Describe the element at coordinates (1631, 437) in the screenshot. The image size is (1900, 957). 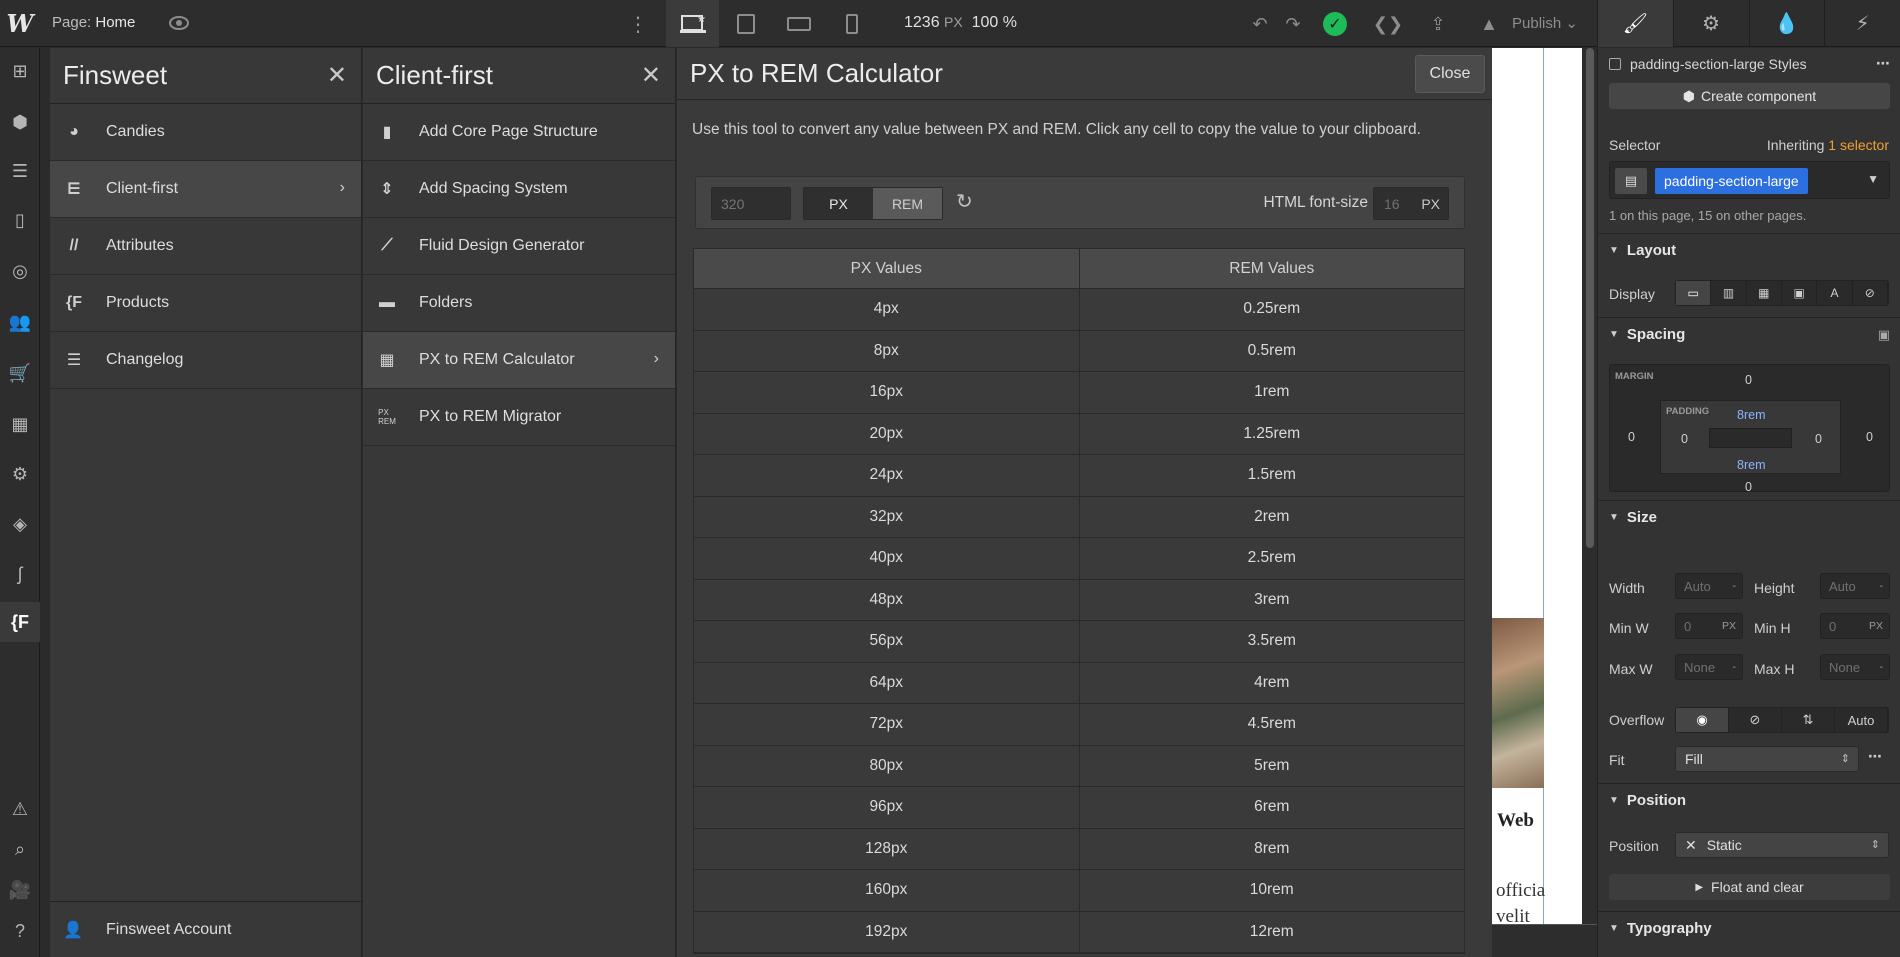
I see `margin-left-value: 0` at that location.